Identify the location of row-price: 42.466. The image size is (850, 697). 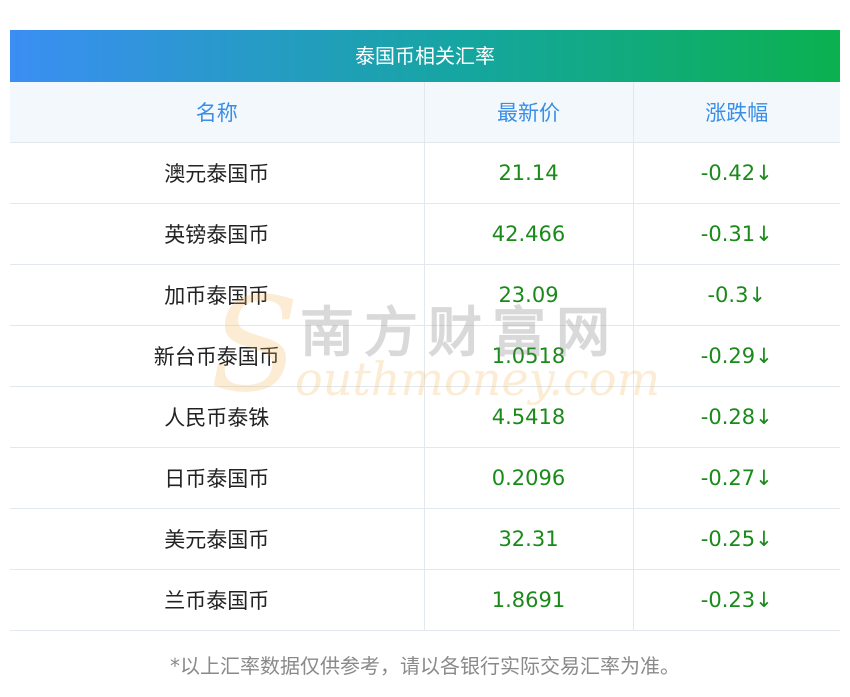
(529, 234).